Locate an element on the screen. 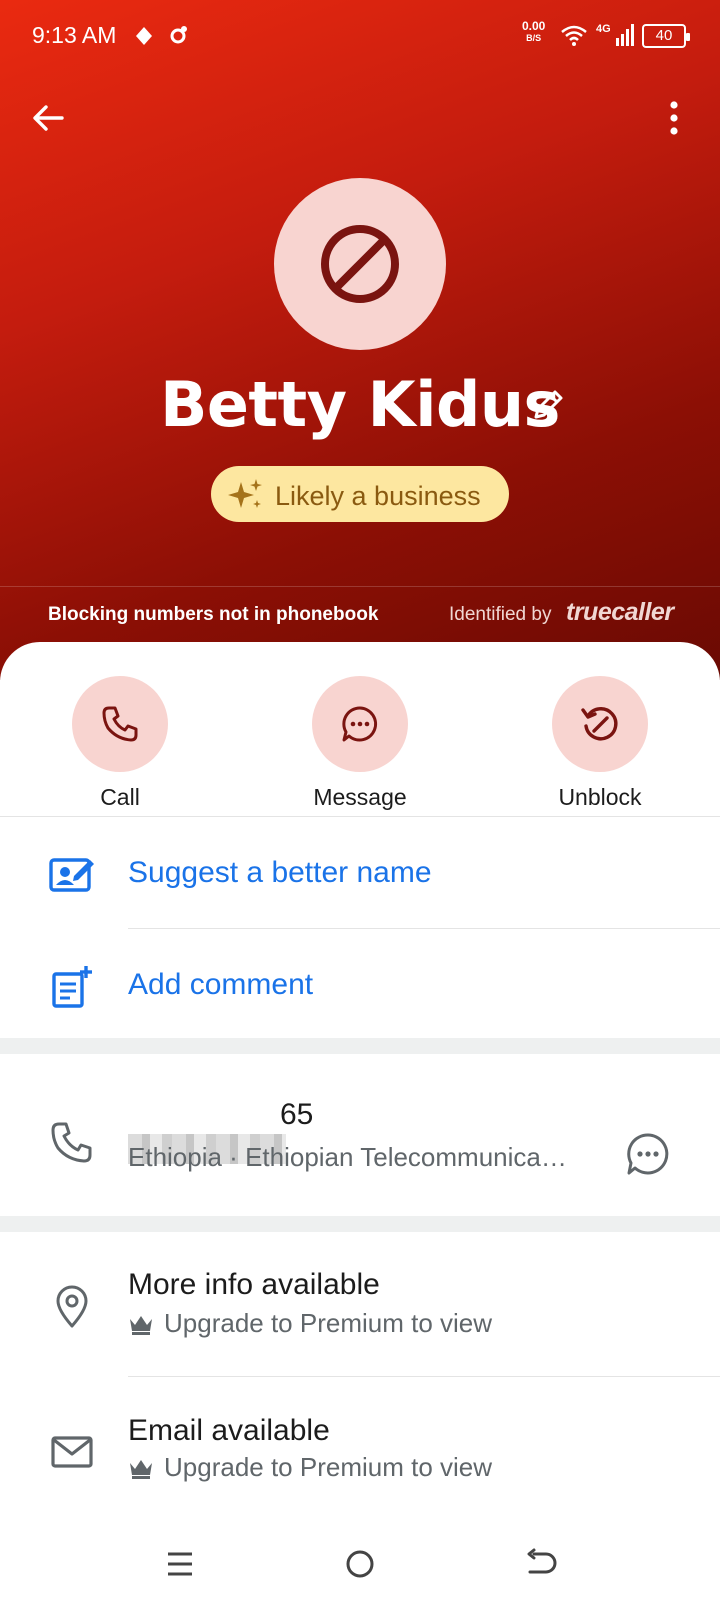 The height and width of the screenshot is (1612, 720). battery-icon: 40 is located at coordinates (666, 36).